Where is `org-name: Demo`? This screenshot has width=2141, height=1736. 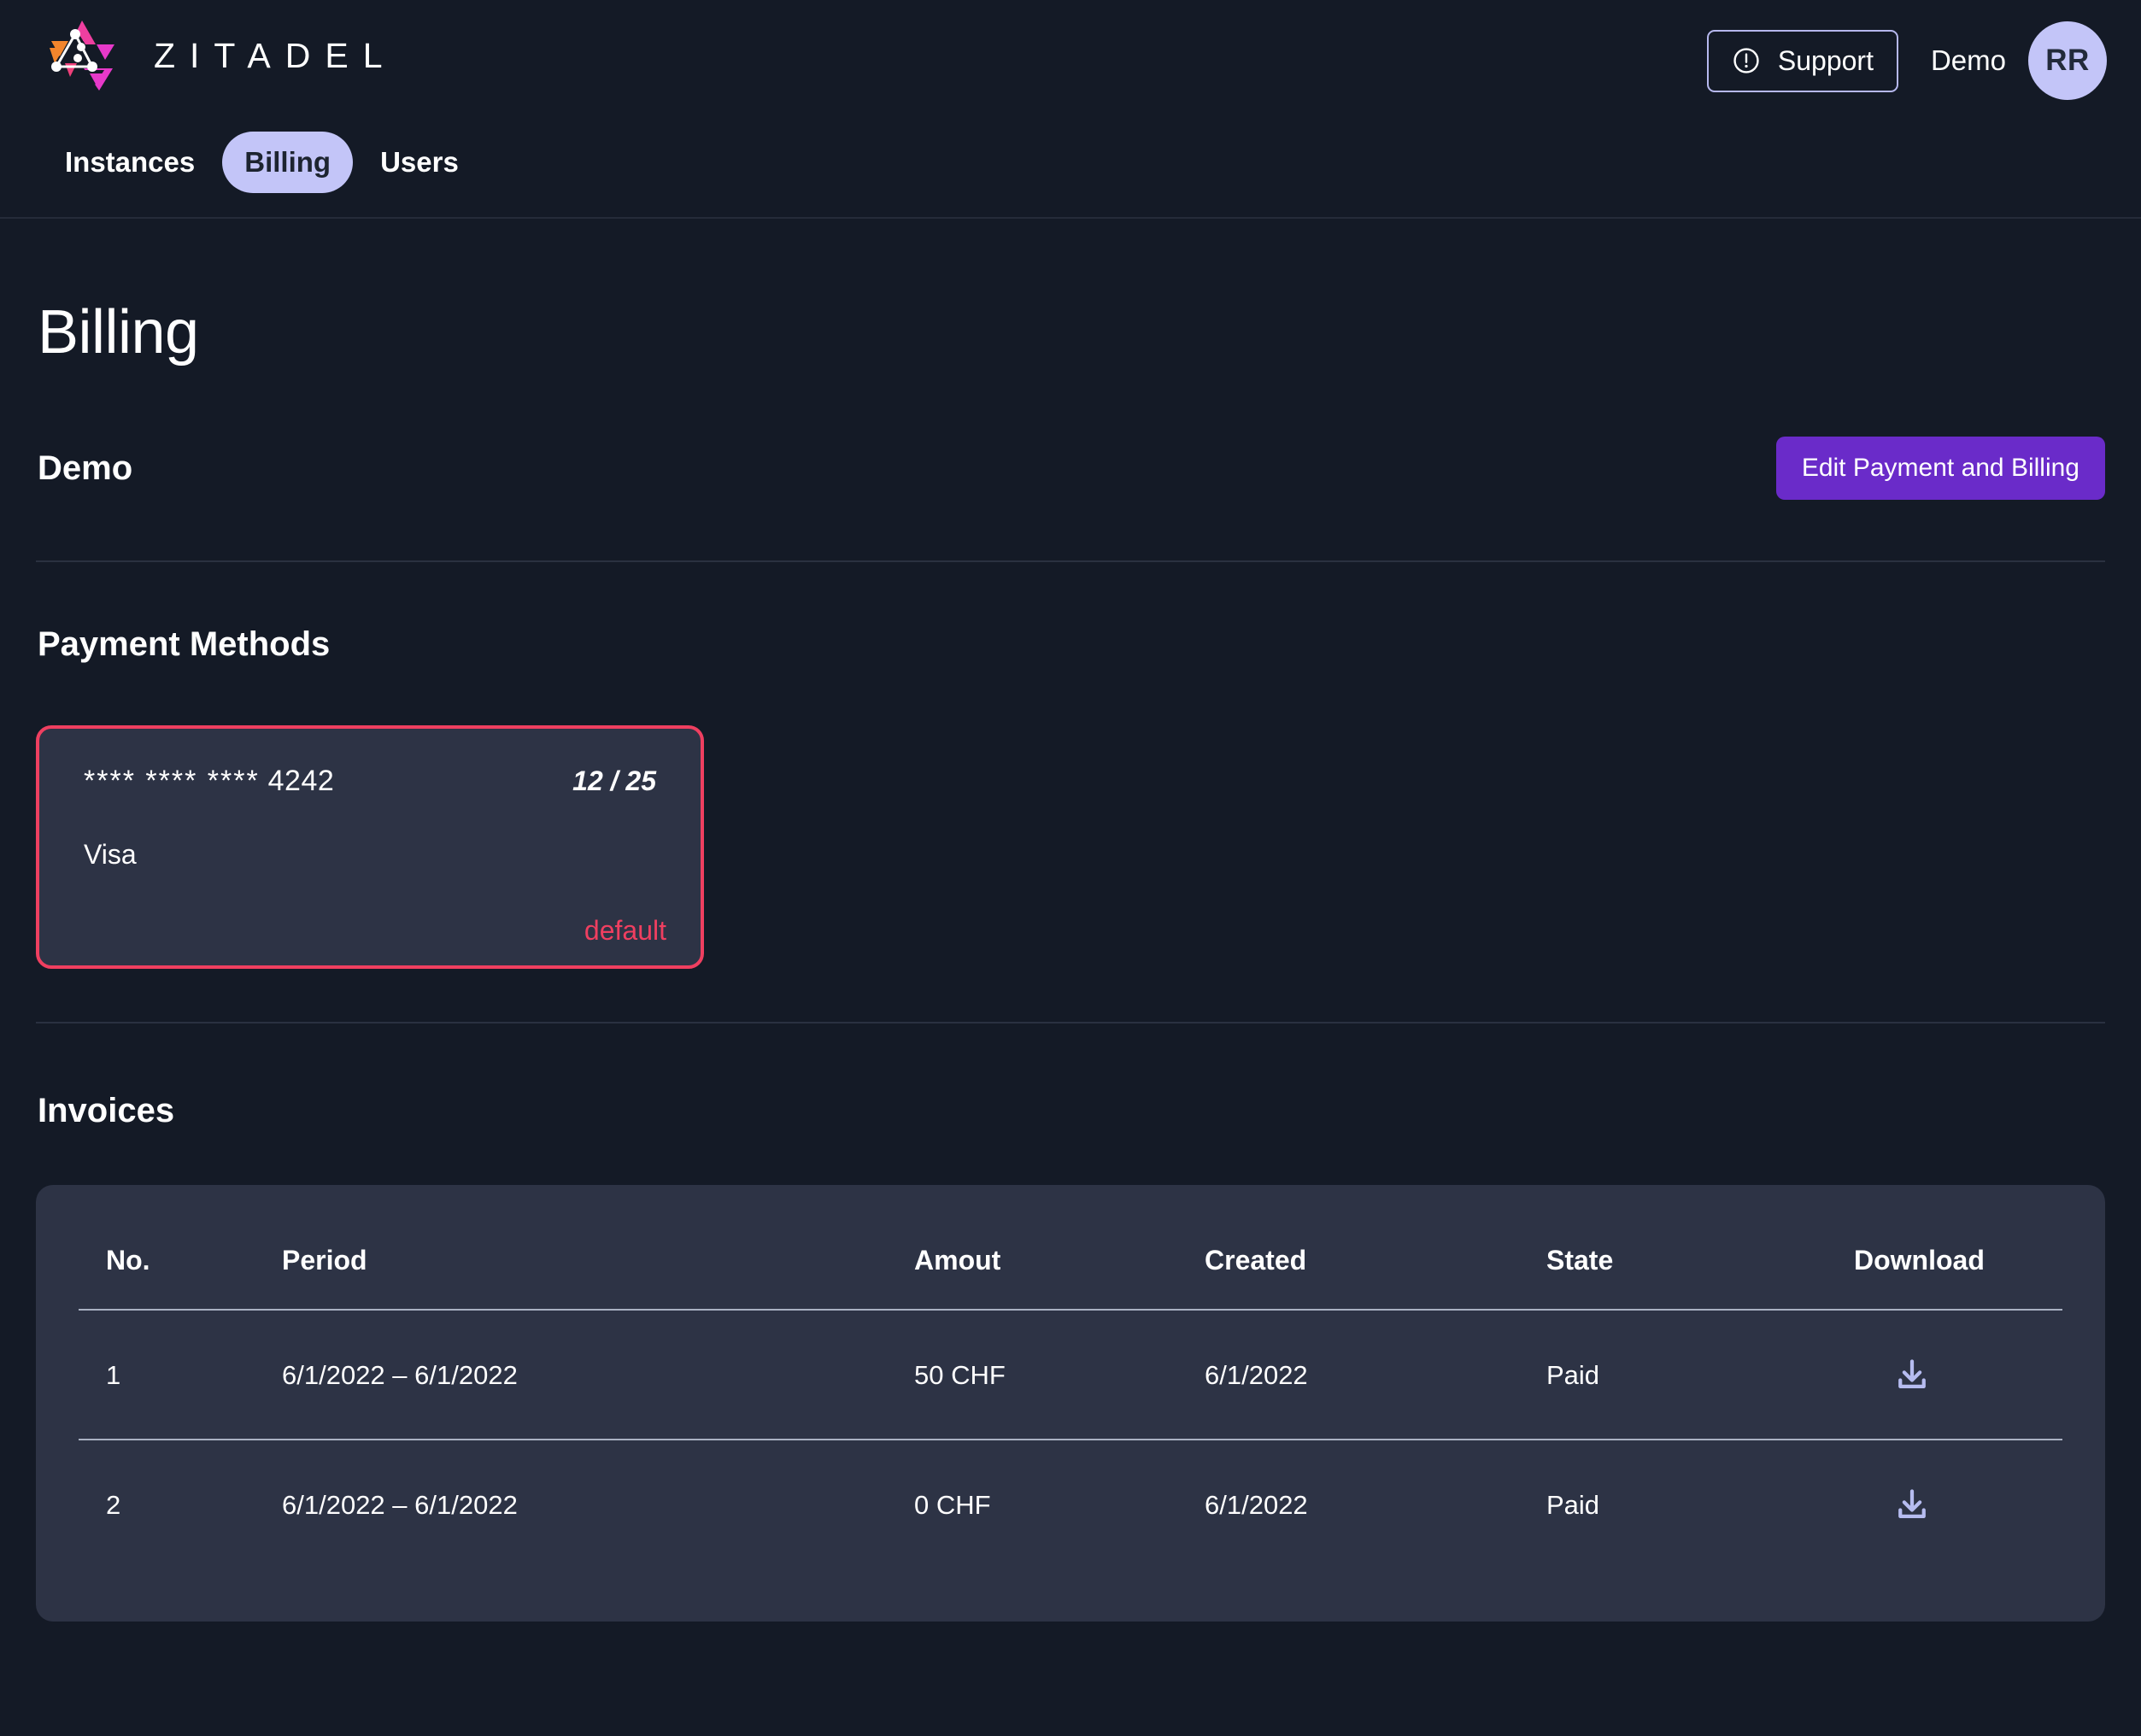
org-name: Demo is located at coordinates (85, 468).